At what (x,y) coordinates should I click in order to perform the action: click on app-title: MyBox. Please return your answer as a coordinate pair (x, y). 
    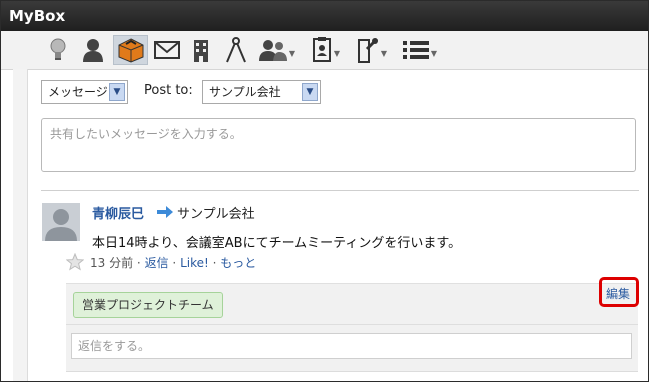
    Looking at the image, I should click on (324, 16).